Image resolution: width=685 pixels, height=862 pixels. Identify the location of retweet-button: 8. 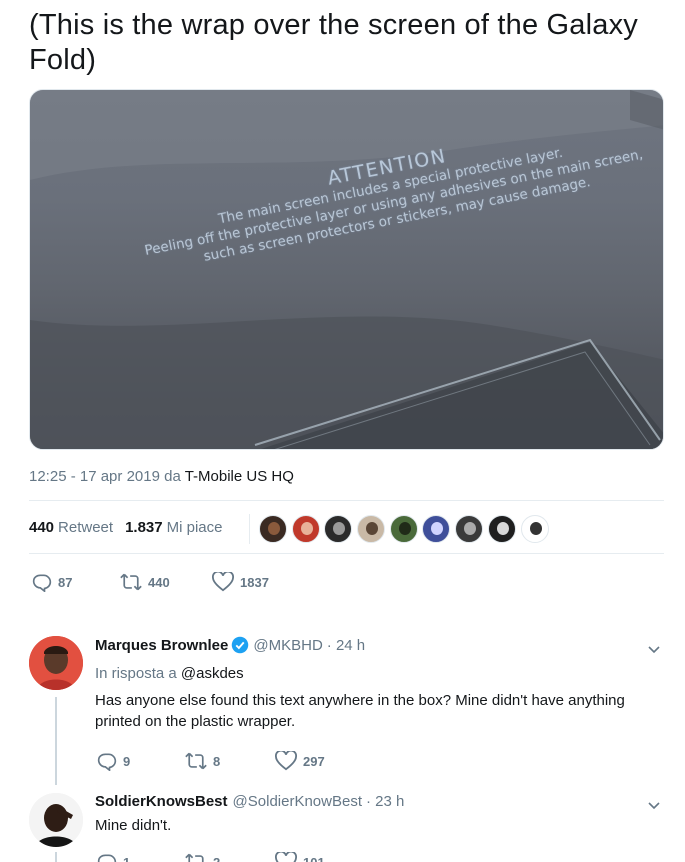
(230, 761).